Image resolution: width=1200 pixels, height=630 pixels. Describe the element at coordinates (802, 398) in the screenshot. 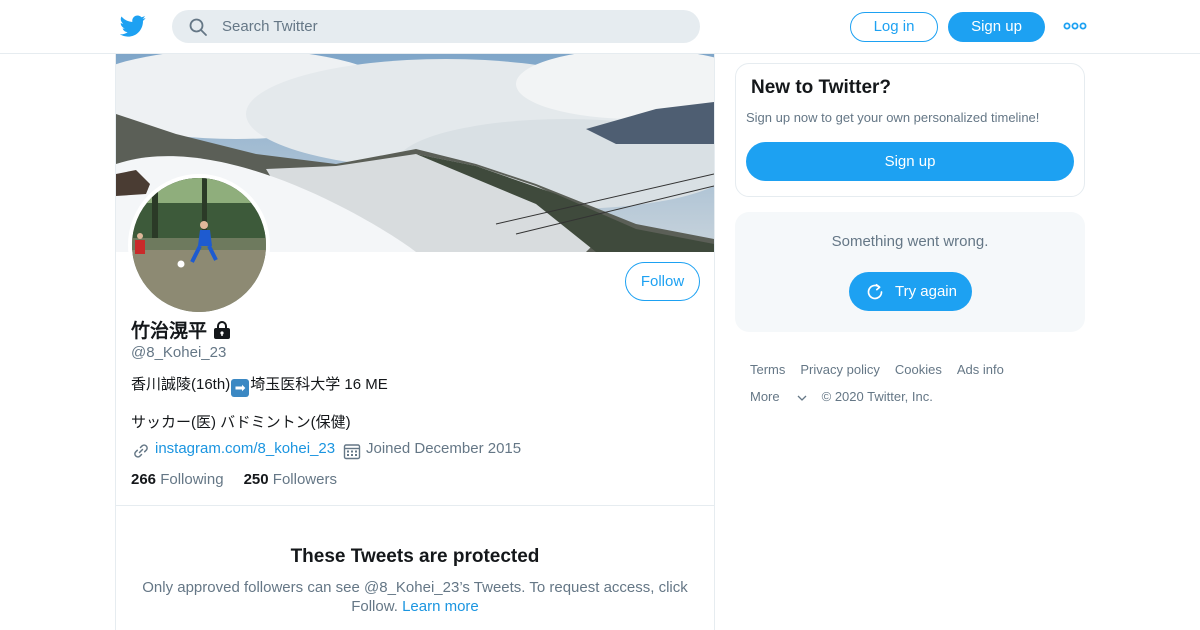

I see `chevron-down-icon` at that location.